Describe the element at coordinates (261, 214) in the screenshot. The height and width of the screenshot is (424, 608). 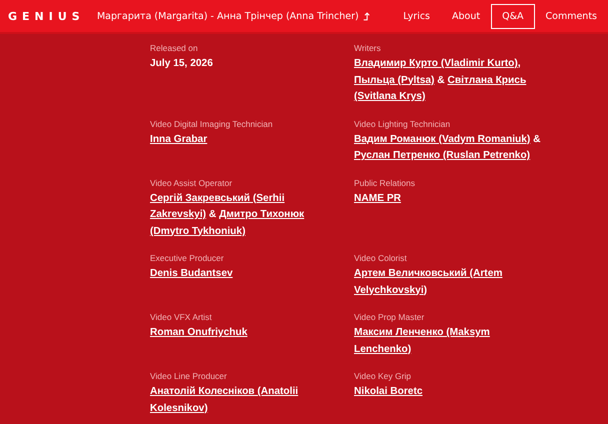
I see `credit-link: Дмитро Тихонюк` at that location.